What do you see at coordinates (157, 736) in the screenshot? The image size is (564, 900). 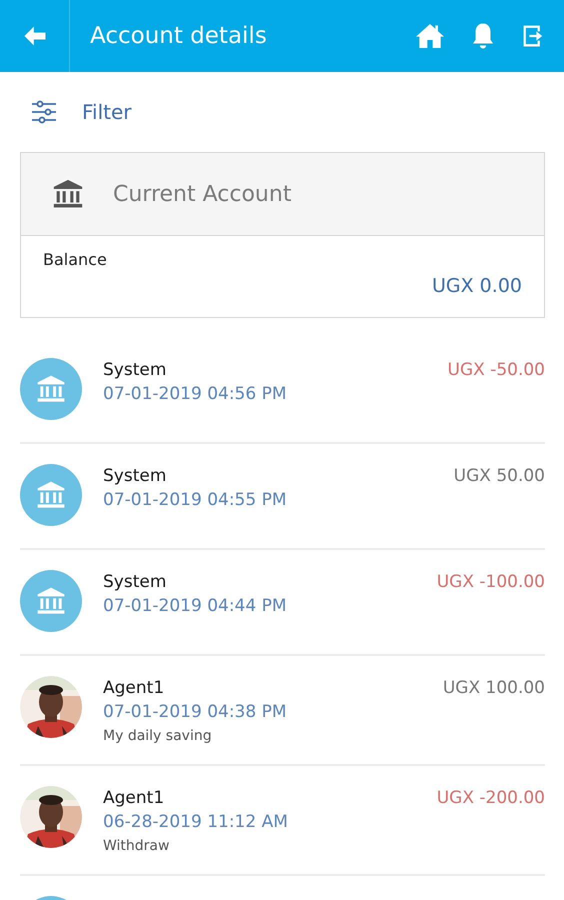 I see `transaction-note: My daily saving` at bounding box center [157, 736].